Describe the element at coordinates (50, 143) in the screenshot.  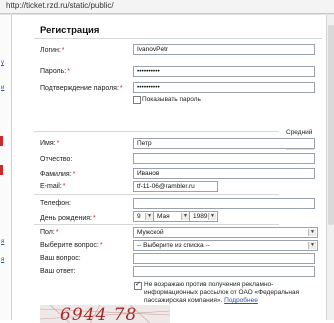
I see `first-name-label: Имя:*` at that location.